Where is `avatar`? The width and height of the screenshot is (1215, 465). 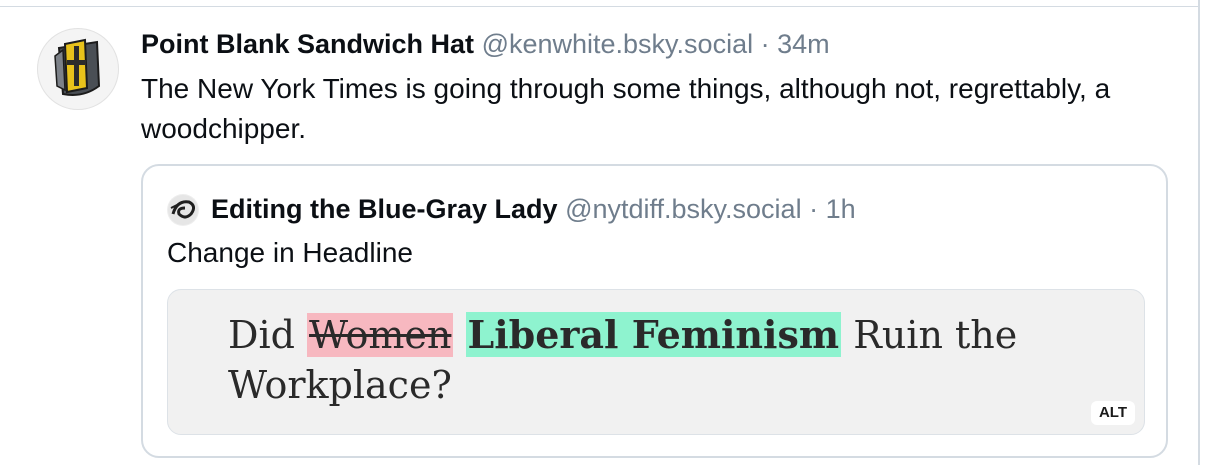
avatar is located at coordinates (78, 69).